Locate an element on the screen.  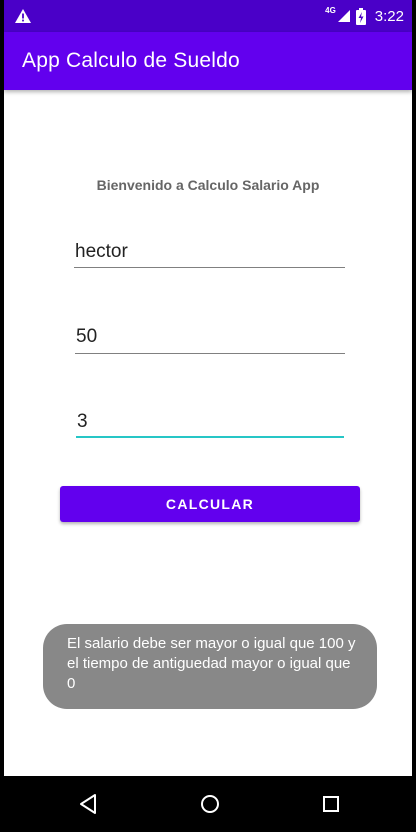
signal-icon is located at coordinates (343, 16).